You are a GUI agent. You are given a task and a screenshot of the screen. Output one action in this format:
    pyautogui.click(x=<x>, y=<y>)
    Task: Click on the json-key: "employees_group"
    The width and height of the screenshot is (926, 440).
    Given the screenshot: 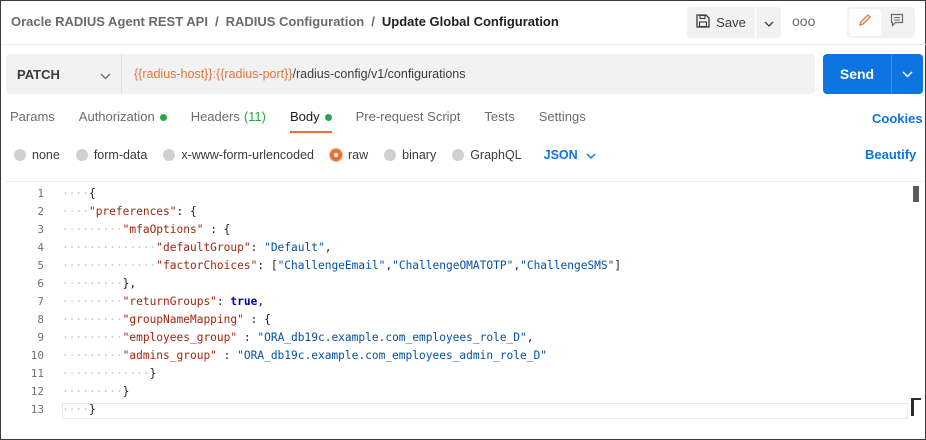 What is the action you would take?
    pyautogui.click(x=180, y=337)
    